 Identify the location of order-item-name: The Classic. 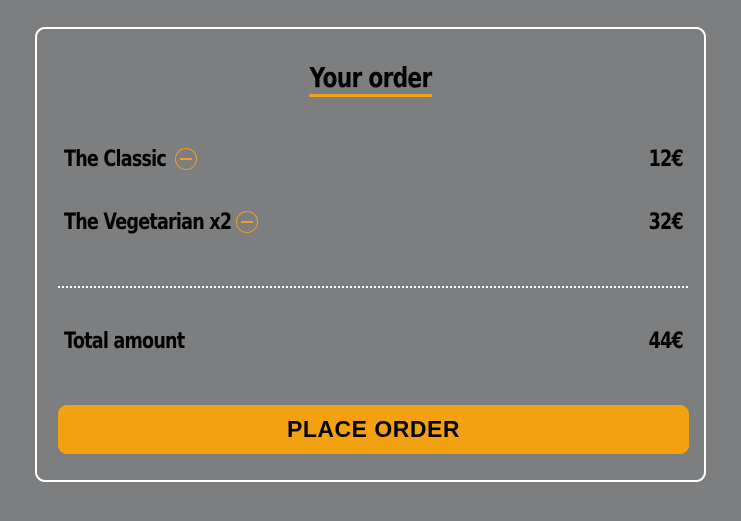
(115, 159).